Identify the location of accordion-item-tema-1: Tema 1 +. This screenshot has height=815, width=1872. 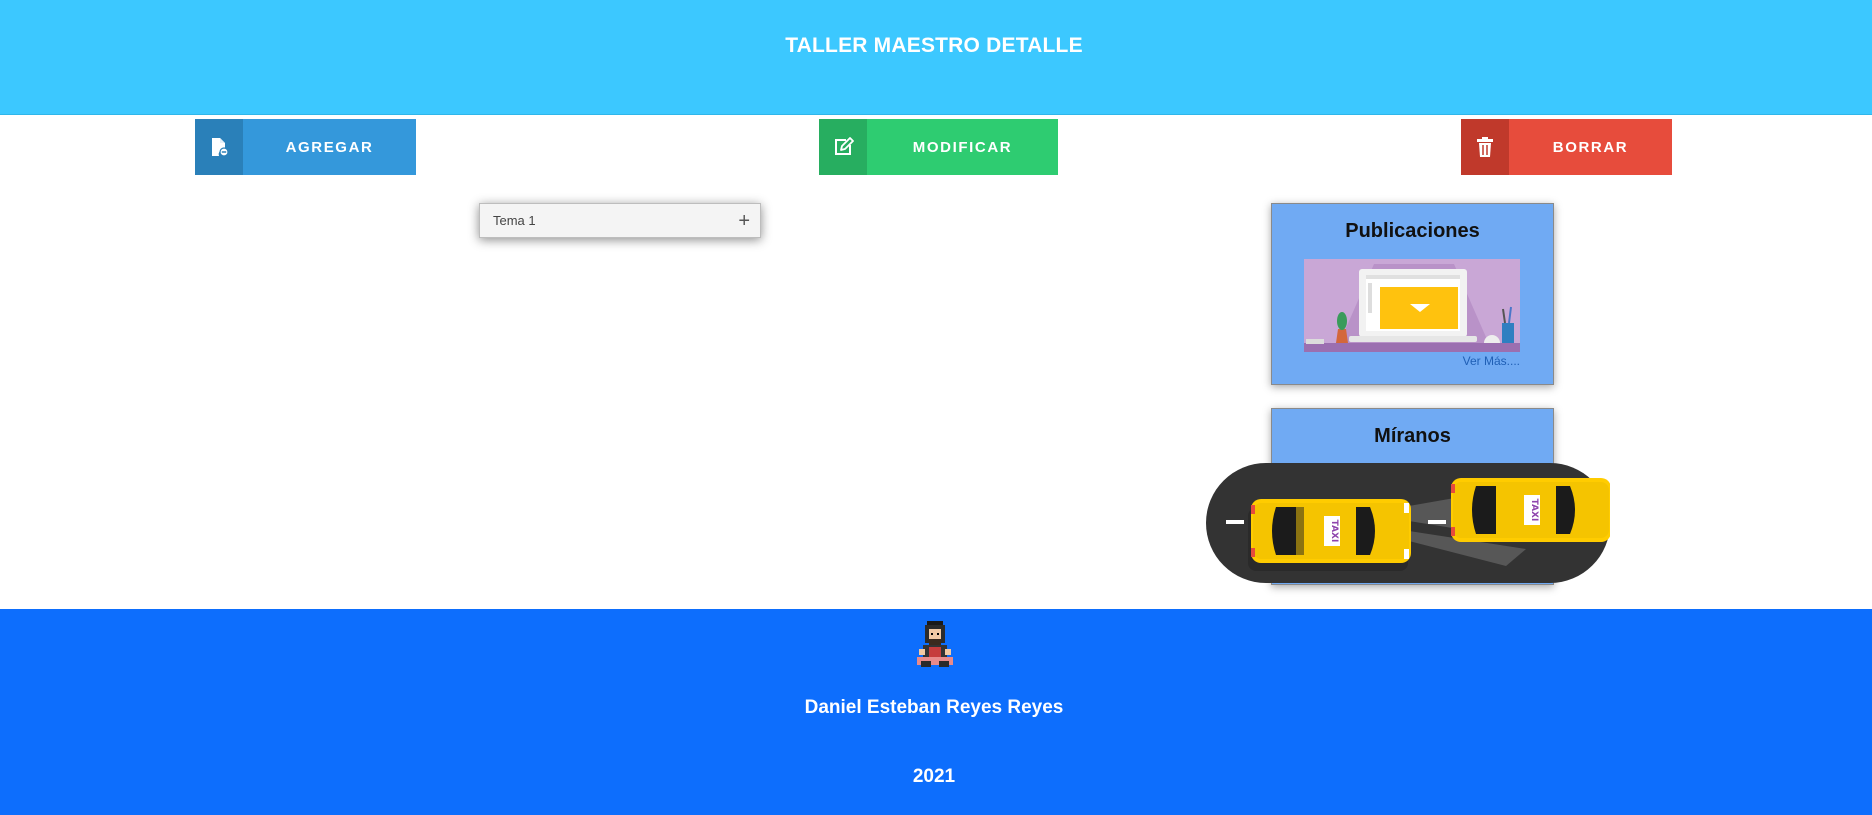
(620, 220).